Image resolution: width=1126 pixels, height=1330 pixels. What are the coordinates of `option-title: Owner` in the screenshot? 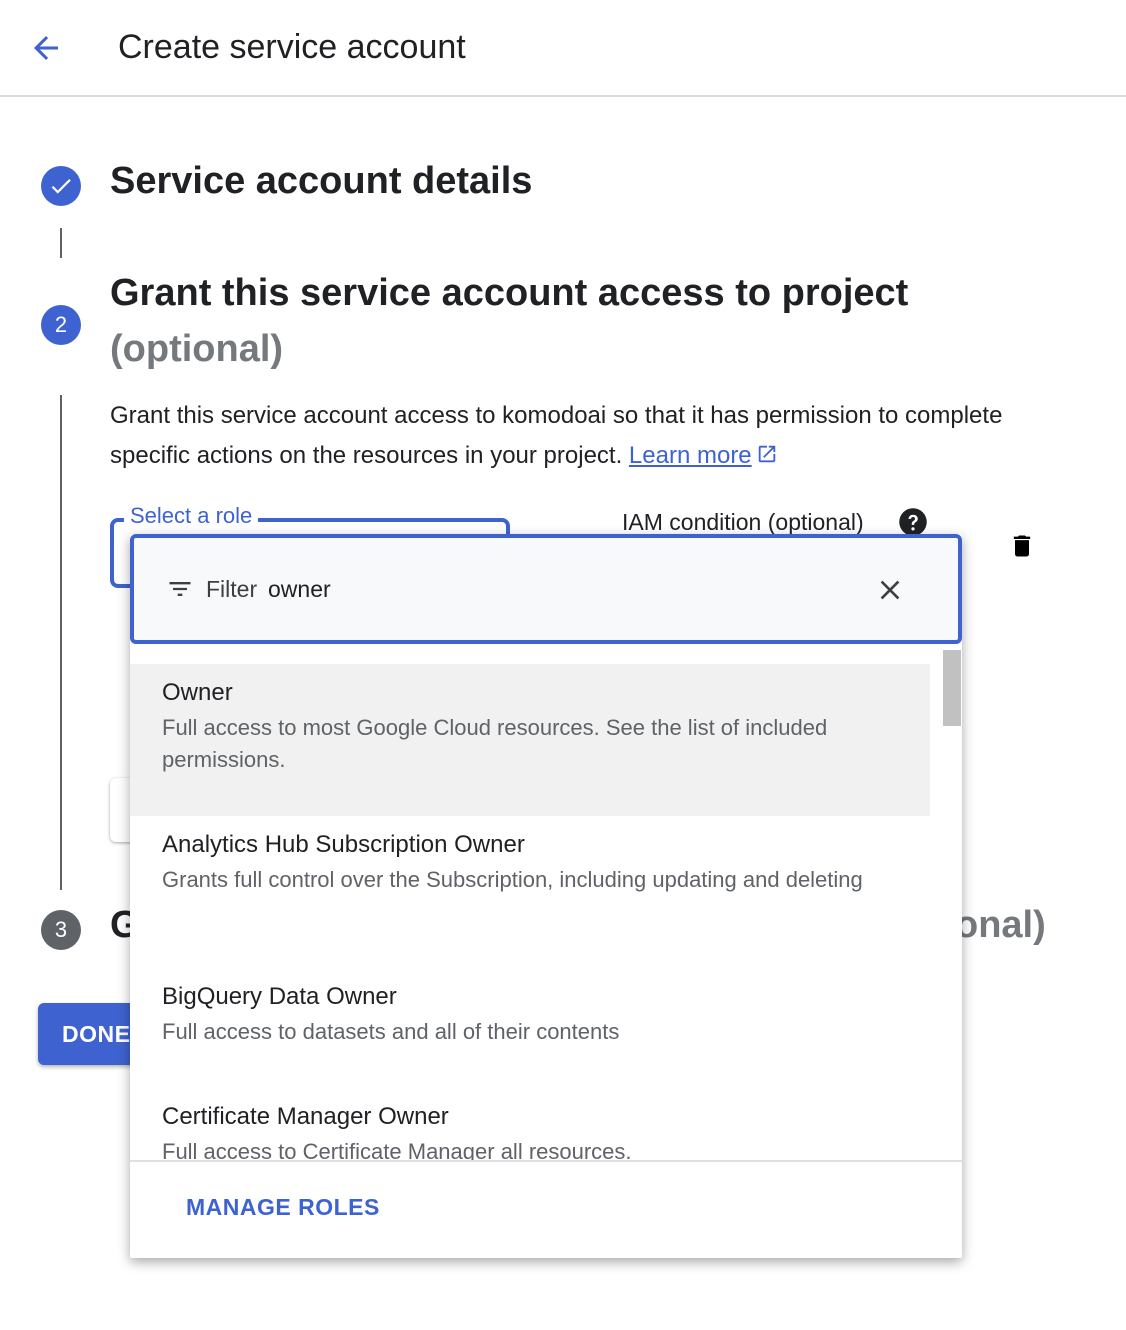 It's located at (197, 692).